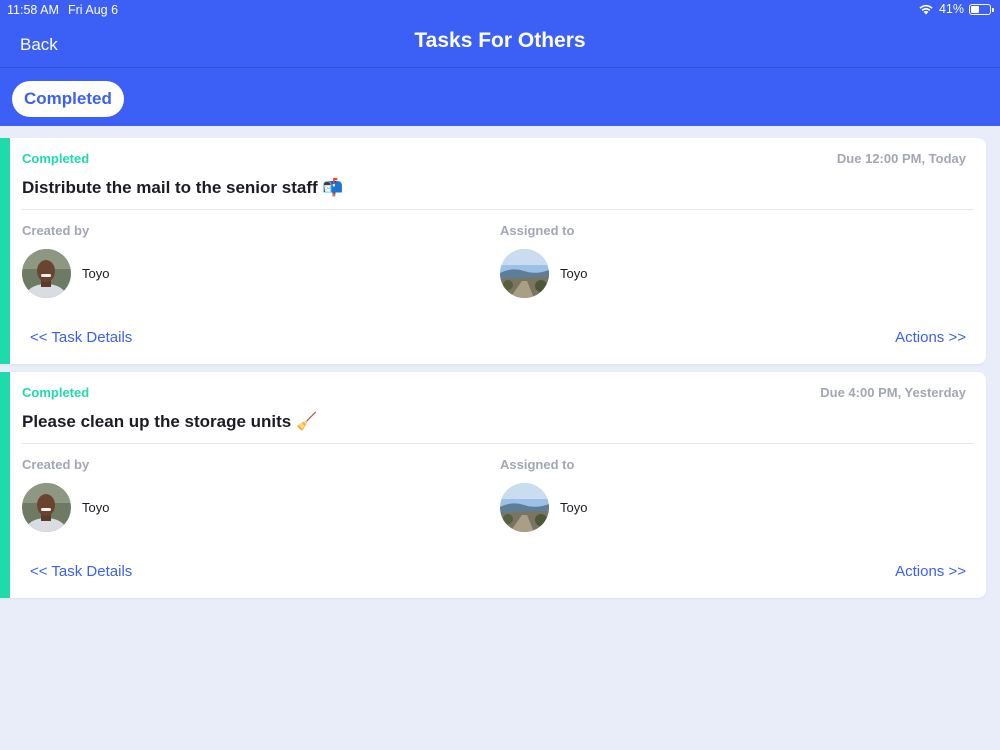 The width and height of the screenshot is (1000, 750). Describe the element at coordinates (893, 392) in the screenshot. I see `task-due-date: Due 4:00 PM, Yesterday` at that location.